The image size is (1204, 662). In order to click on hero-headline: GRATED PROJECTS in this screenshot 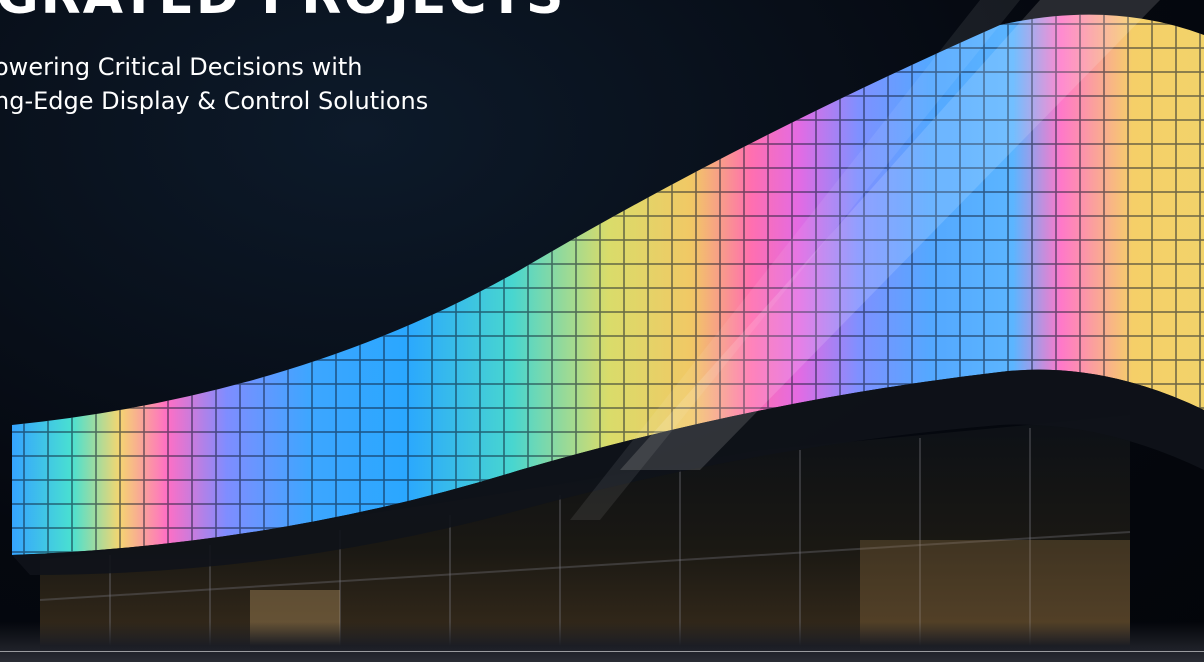, I will do `click(283, 11)`.